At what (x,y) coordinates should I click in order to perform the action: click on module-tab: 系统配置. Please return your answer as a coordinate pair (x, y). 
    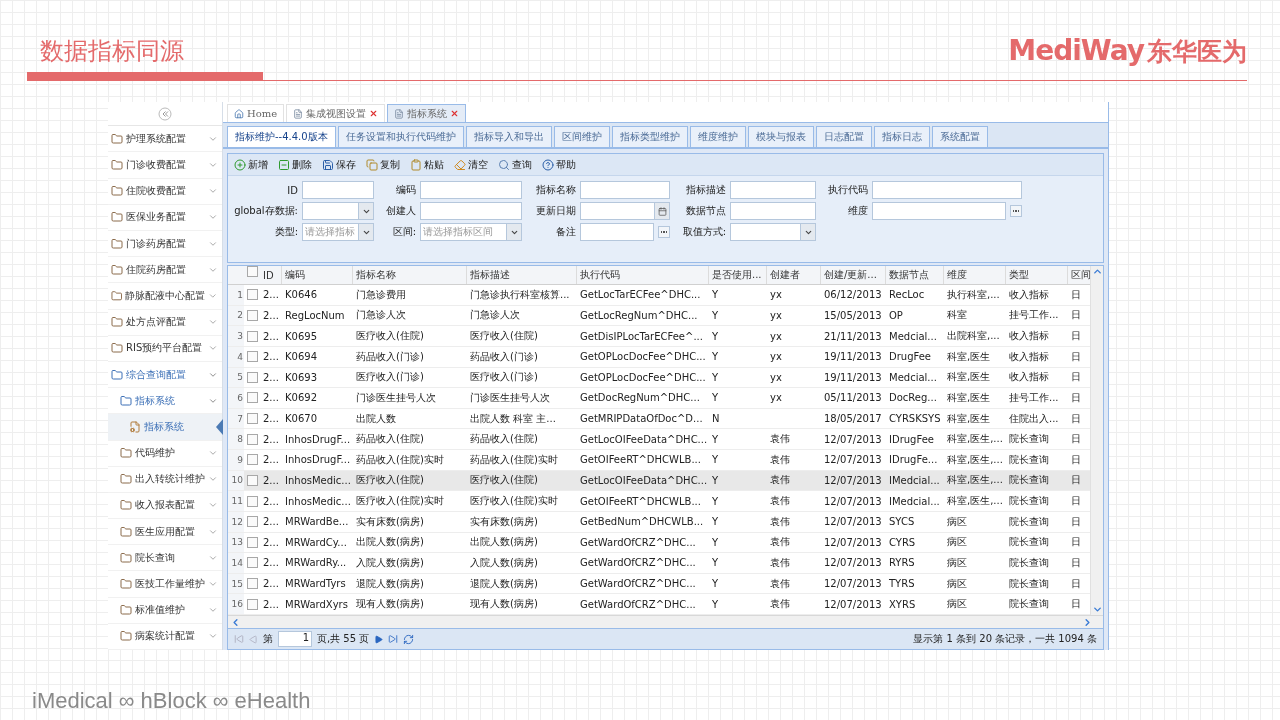
    Looking at the image, I should click on (959, 136).